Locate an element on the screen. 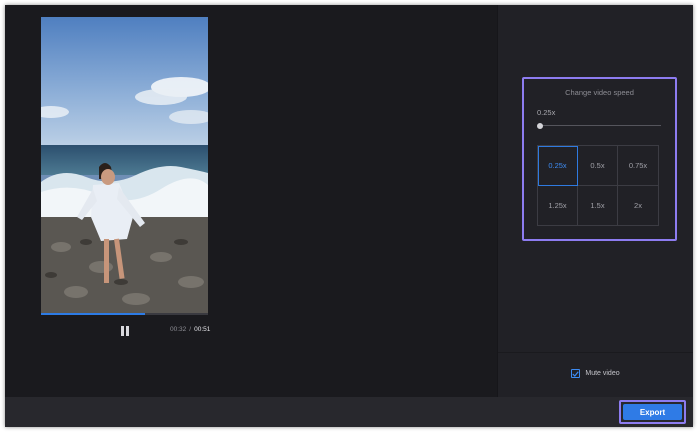  export-highlight: Export is located at coordinates (652, 412).